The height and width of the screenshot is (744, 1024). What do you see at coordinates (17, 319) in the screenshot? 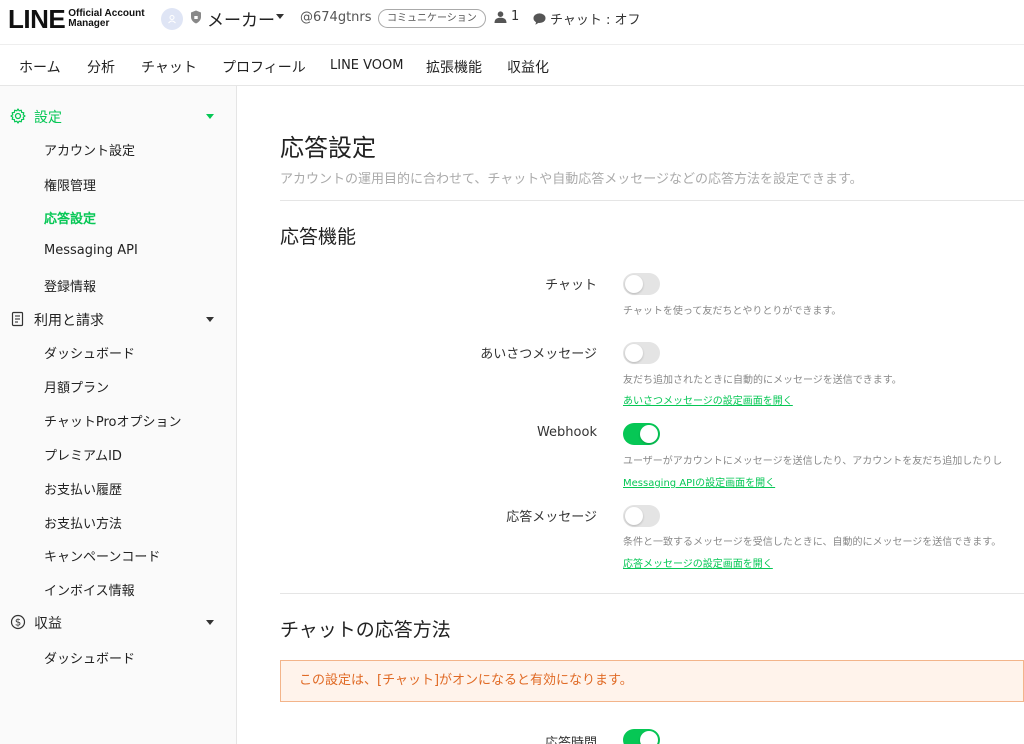
I see `document-icon` at bounding box center [17, 319].